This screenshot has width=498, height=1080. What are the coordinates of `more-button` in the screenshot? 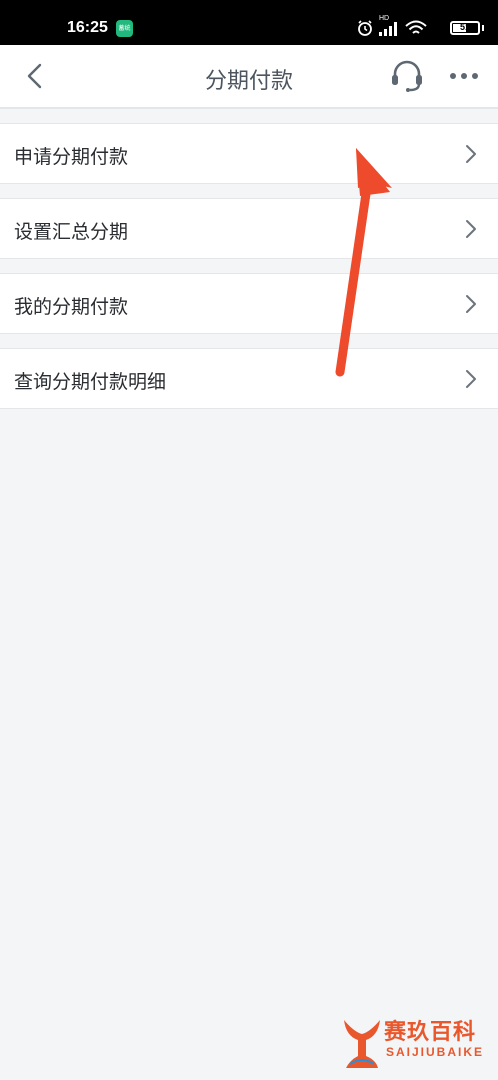 It's located at (464, 76).